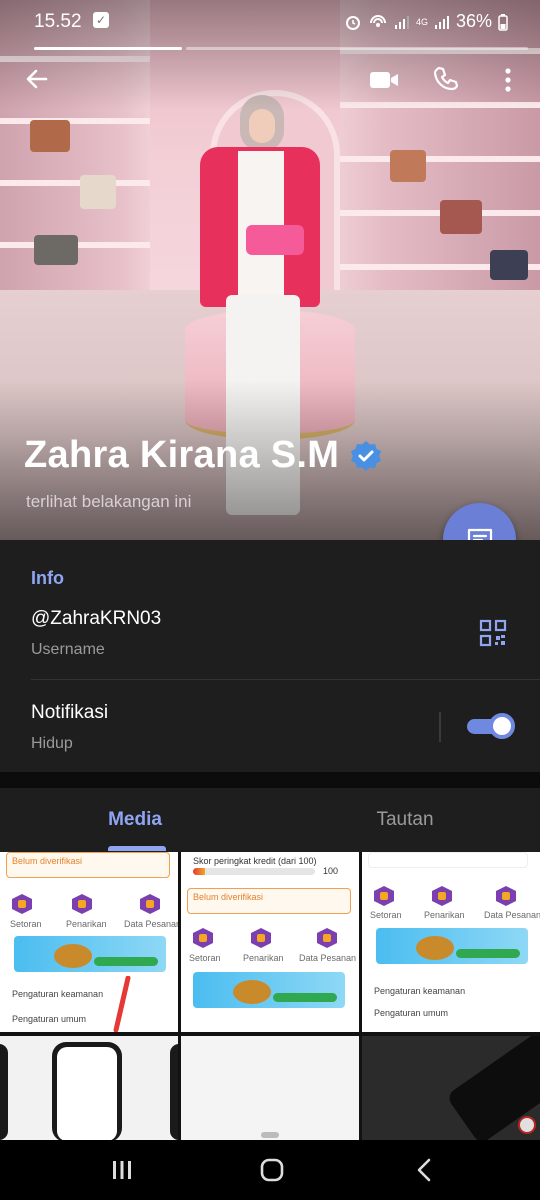 The image size is (540, 1200). What do you see at coordinates (262, 126) in the screenshot?
I see `face` at bounding box center [262, 126].